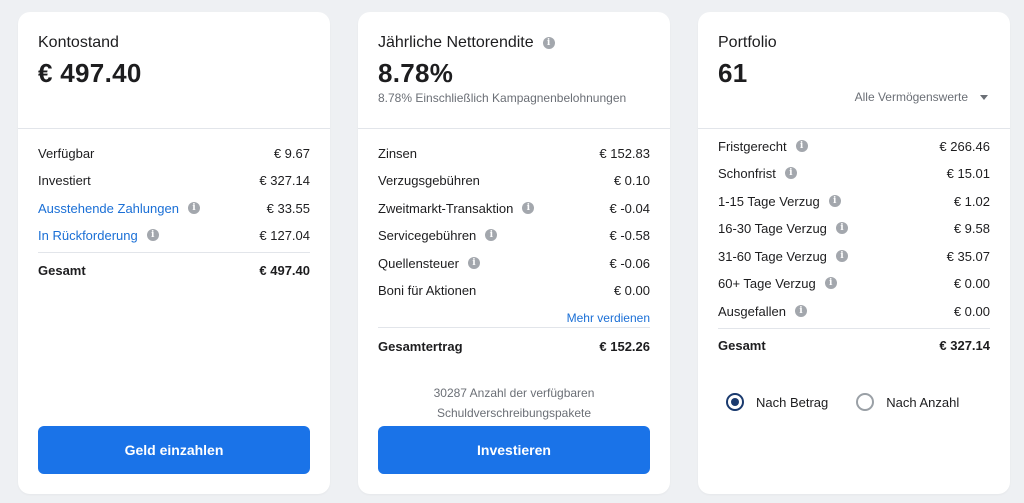 The height and width of the screenshot is (503, 1024). What do you see at coordinates (968, 256) in the screenshot?
I see `row-value: € 35.07` at bounding box center [968, 256].